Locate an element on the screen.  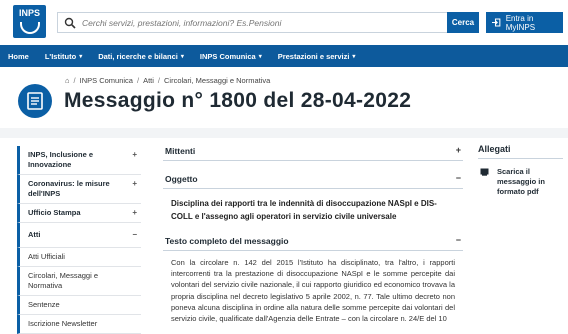
search-icon is located at coordinates (70, 23).